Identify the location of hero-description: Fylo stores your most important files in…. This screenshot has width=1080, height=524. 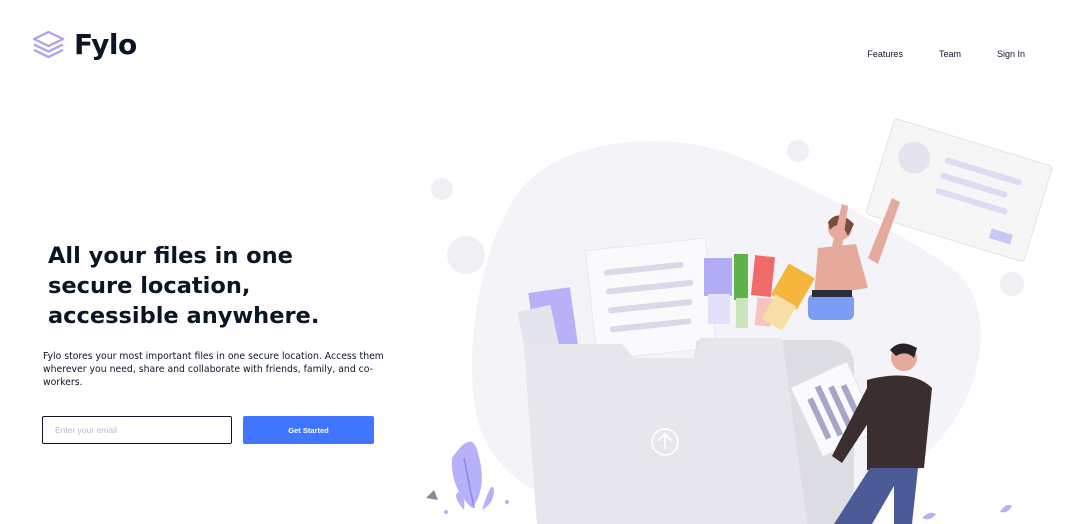
(213, 369).